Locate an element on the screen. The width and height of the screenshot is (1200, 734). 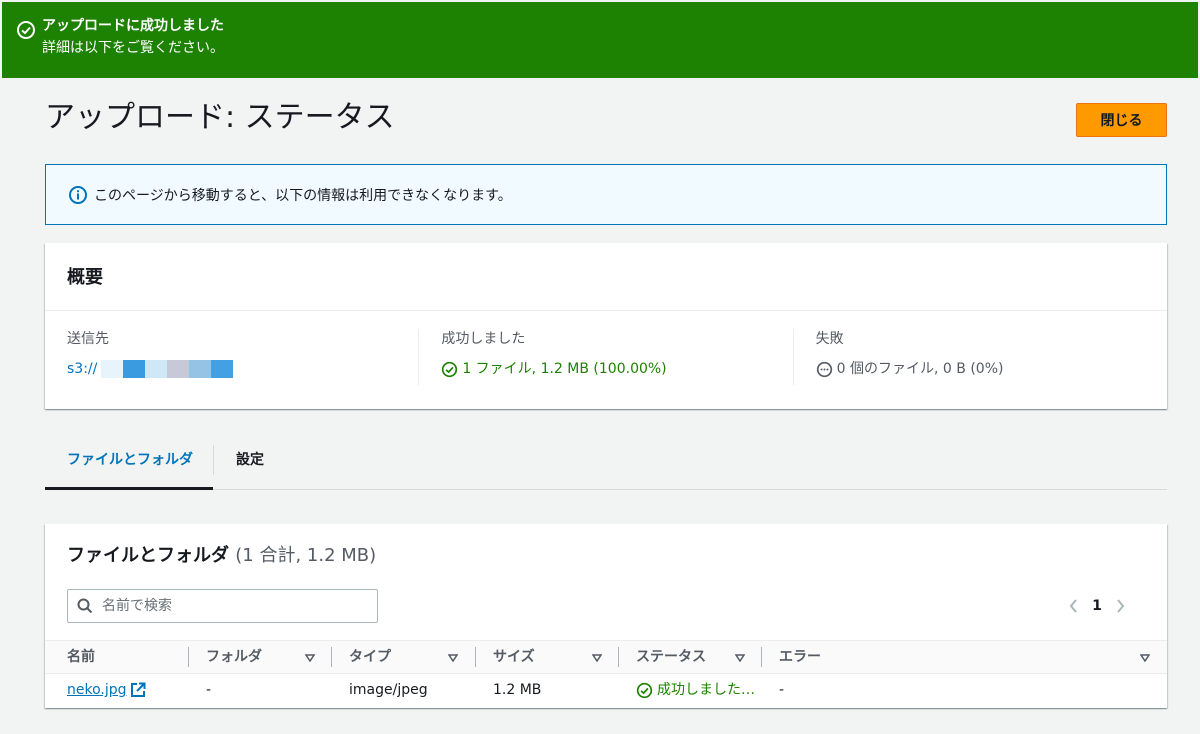
column-header-status: ステータス is located at coordinates (671, 657).